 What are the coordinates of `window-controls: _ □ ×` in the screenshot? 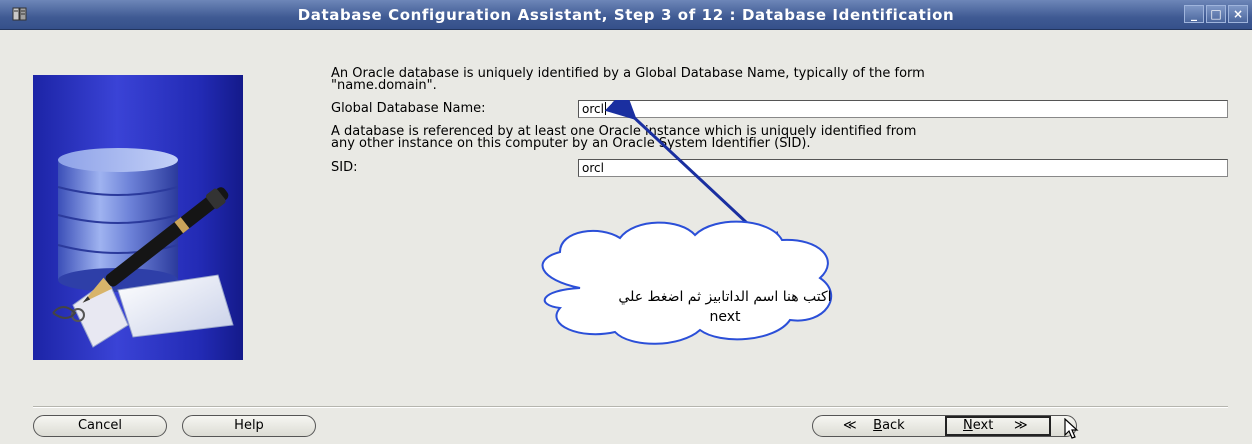 It's located at (1216, 14).